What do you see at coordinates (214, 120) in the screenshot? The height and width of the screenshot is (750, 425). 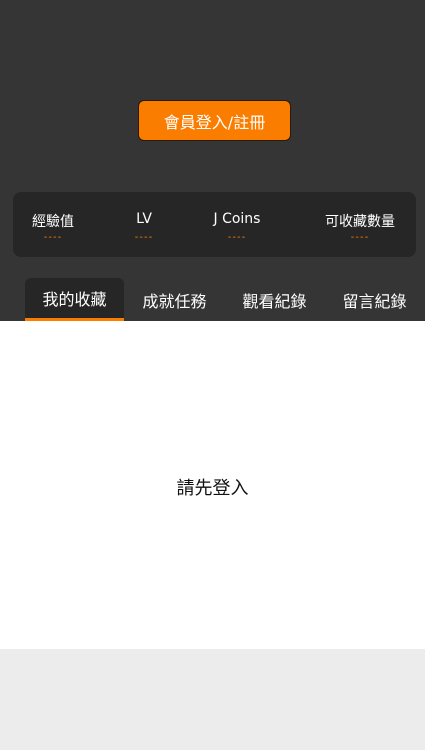 I see `login-register-button: 會員登入/註冊` at bounding box center [214, 120].